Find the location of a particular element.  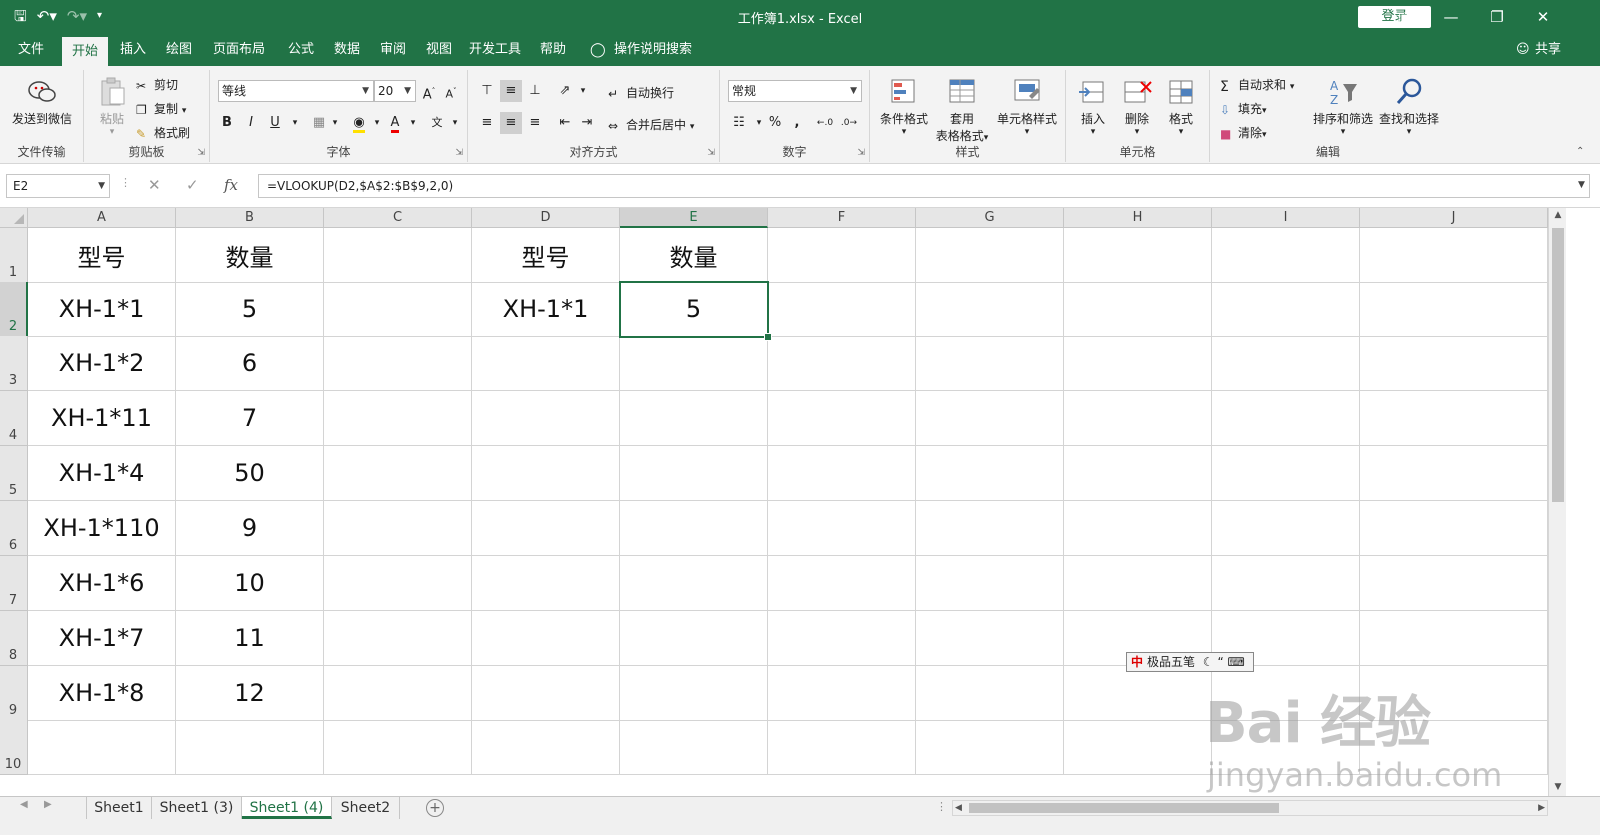

cell-i4 is located at coordinates (1286, 418).